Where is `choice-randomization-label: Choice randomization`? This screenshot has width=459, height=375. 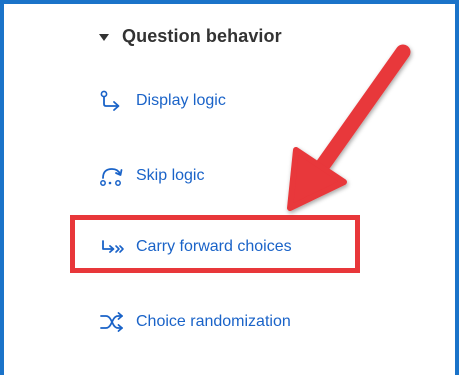 choice-randomization-label: Choice randomization is located at coordinates (213, 321).